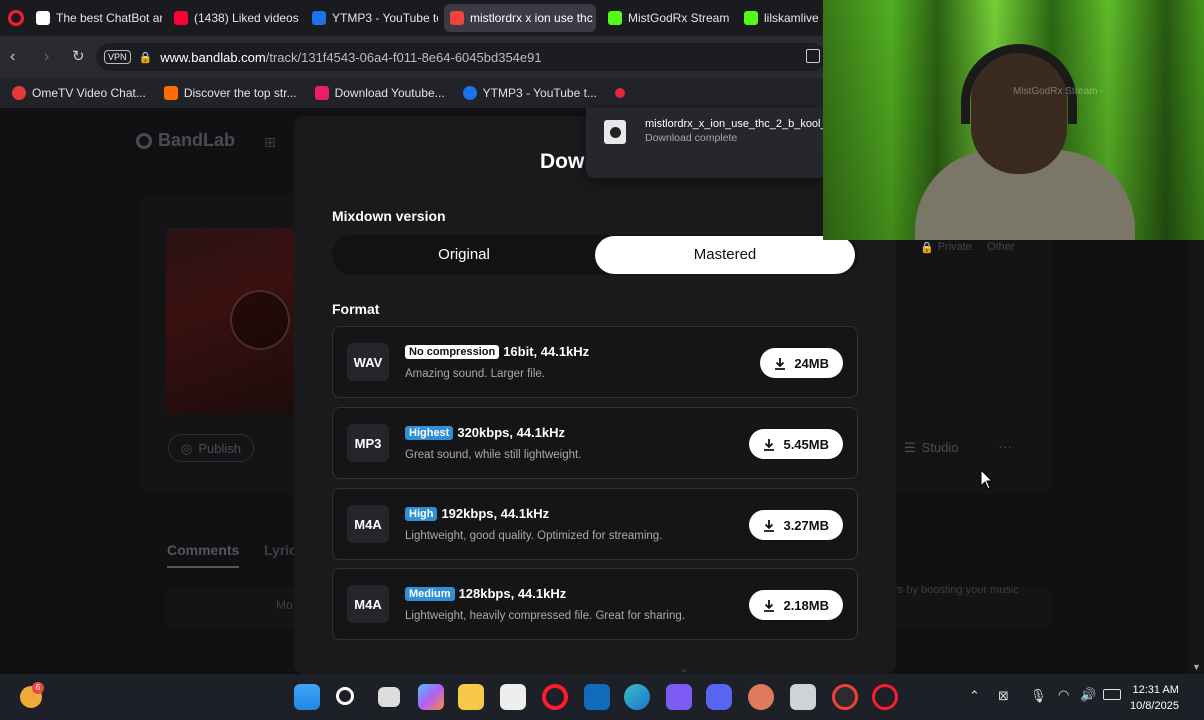  I want to click on studio-button: ☰ Studio, so click(931, 448).